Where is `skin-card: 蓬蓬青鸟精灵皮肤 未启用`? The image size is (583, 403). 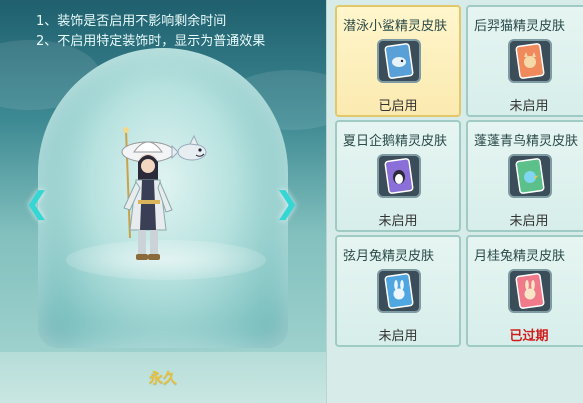
skin-card: 蓬蓬青鸟精灵皮肤 未启用 is located at coordinates (524, 176).